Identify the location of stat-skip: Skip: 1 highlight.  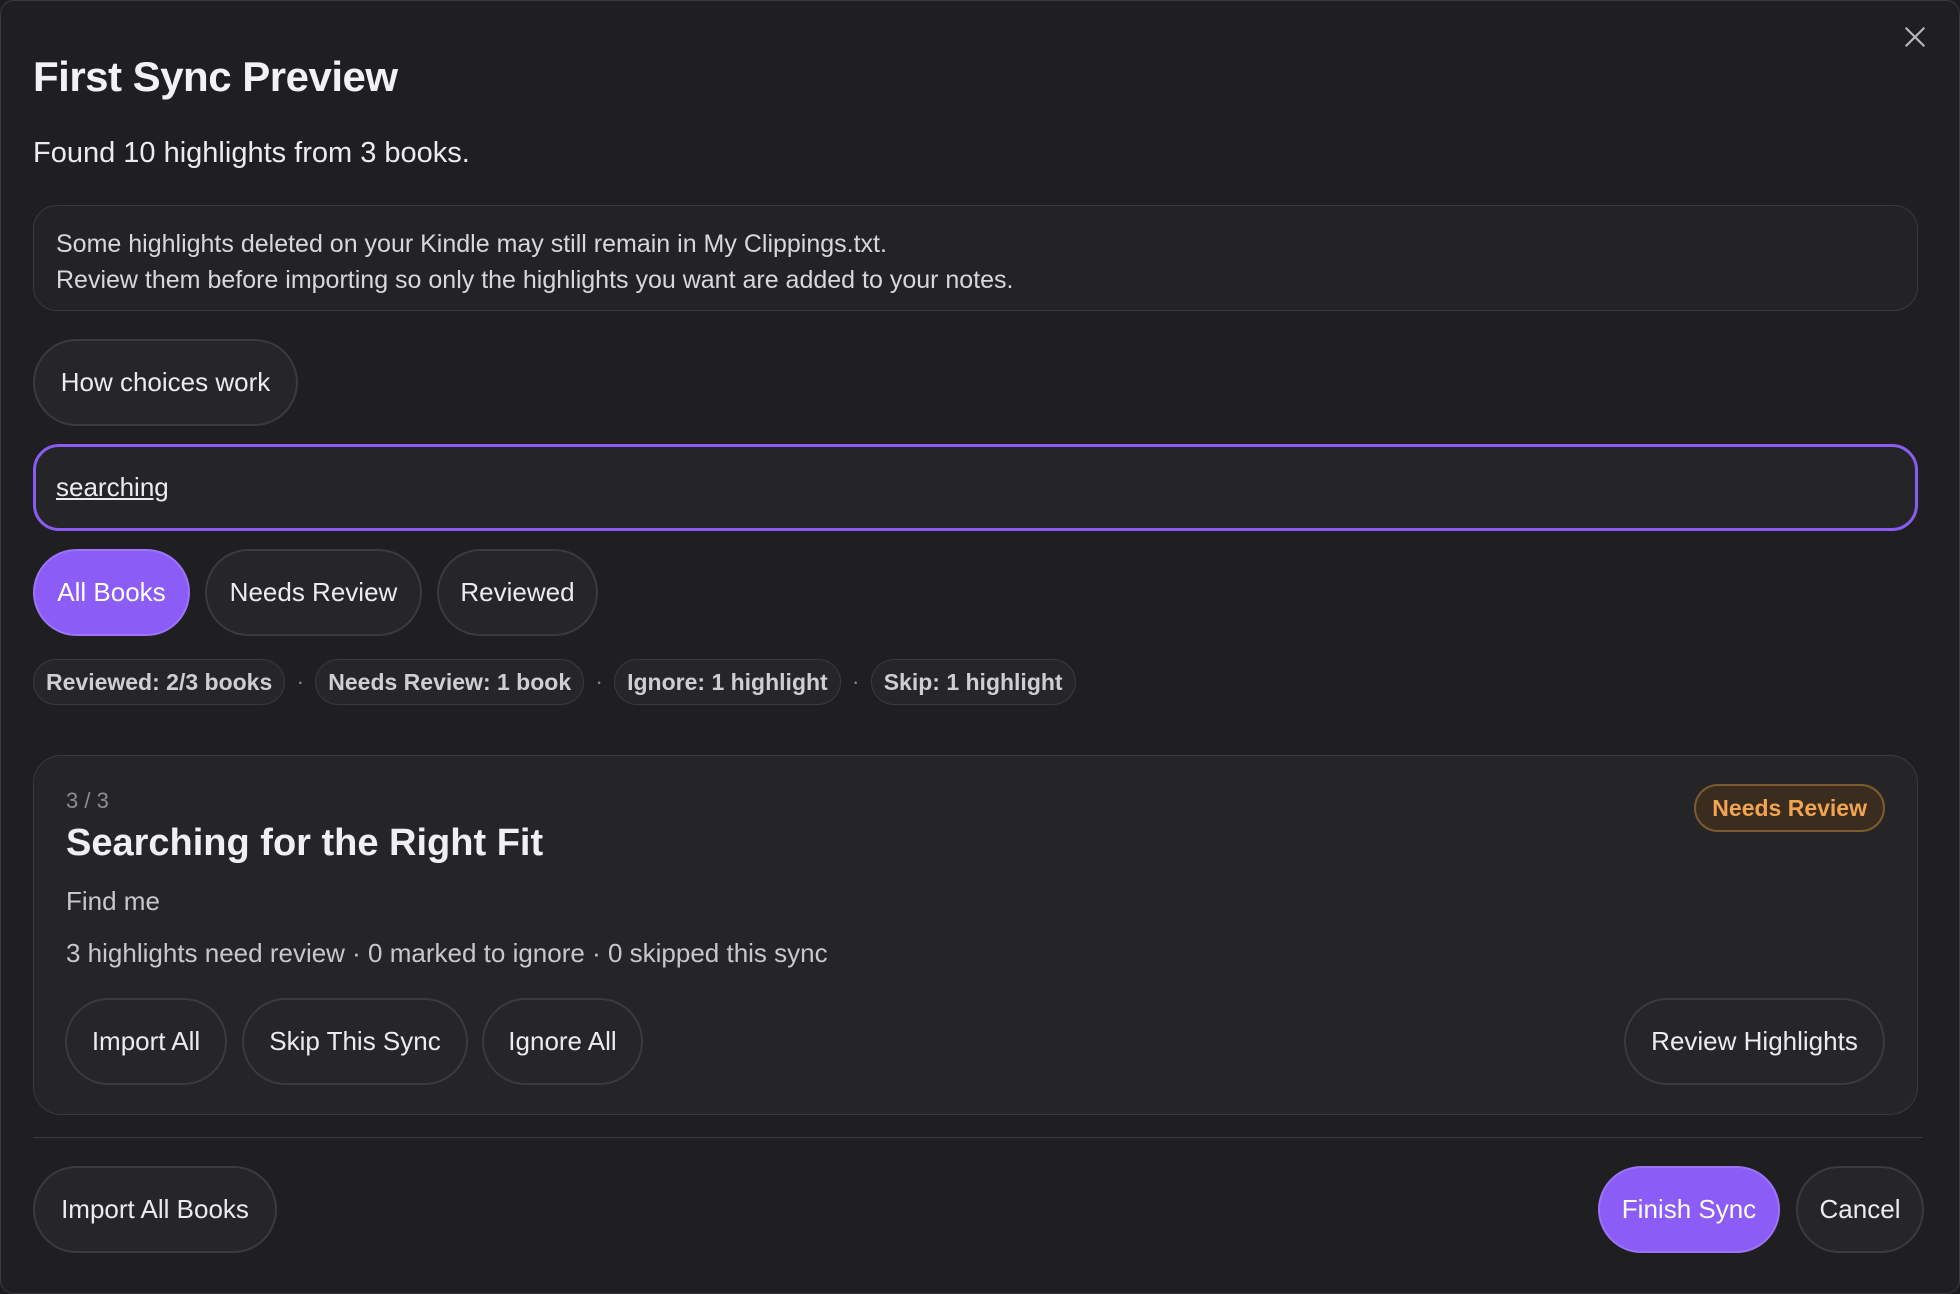
(973, 682).